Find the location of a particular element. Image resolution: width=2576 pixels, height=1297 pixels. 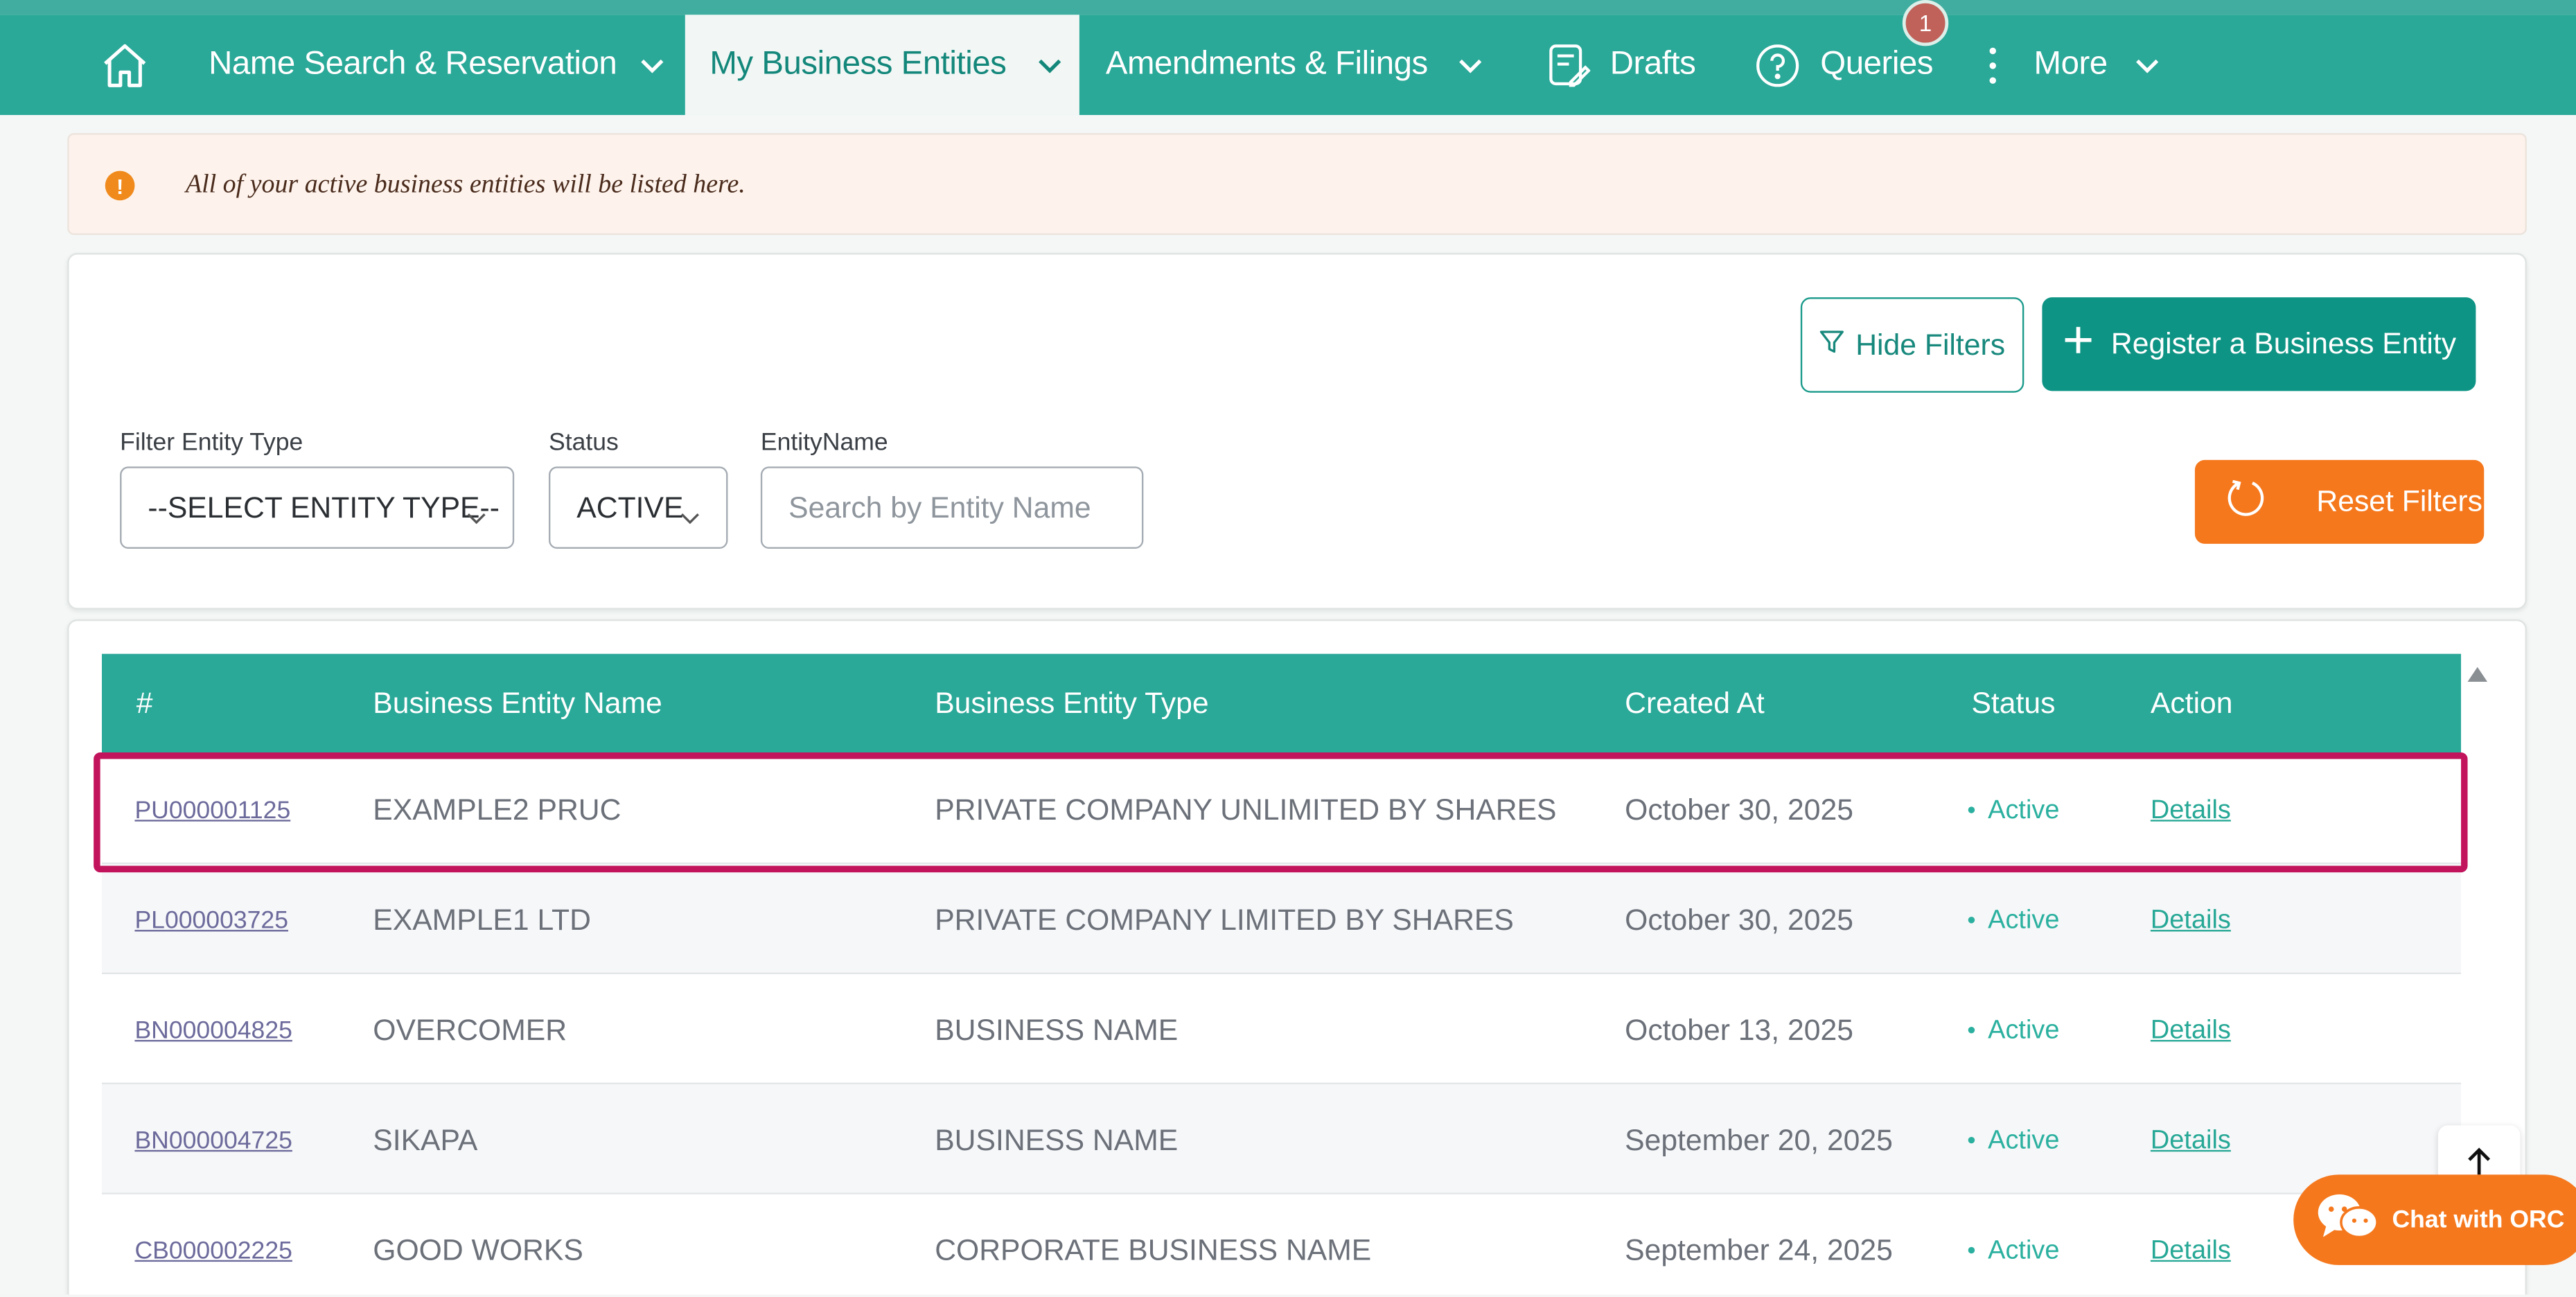

nav-queries-label: Queries is located at coordinates (1877, 64).